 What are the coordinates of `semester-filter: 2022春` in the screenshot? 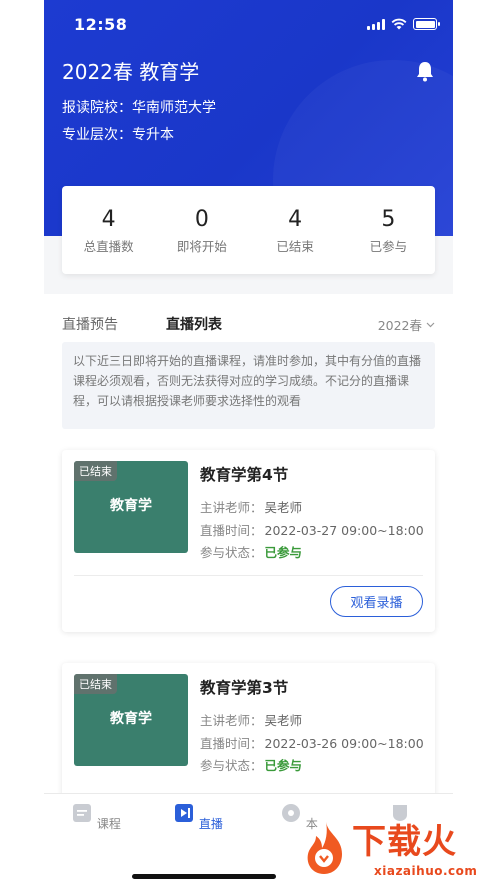 It's located at (406, 324).